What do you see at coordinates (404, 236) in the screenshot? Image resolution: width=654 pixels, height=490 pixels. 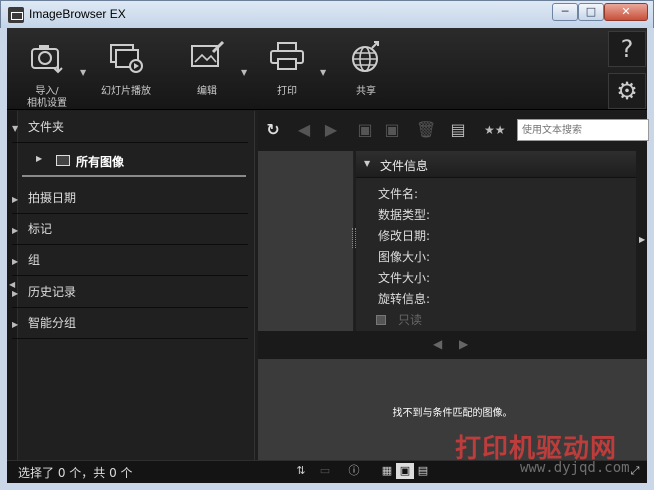 I see `info-modified-label: 修改日期:` at bounding box center [404, 236].